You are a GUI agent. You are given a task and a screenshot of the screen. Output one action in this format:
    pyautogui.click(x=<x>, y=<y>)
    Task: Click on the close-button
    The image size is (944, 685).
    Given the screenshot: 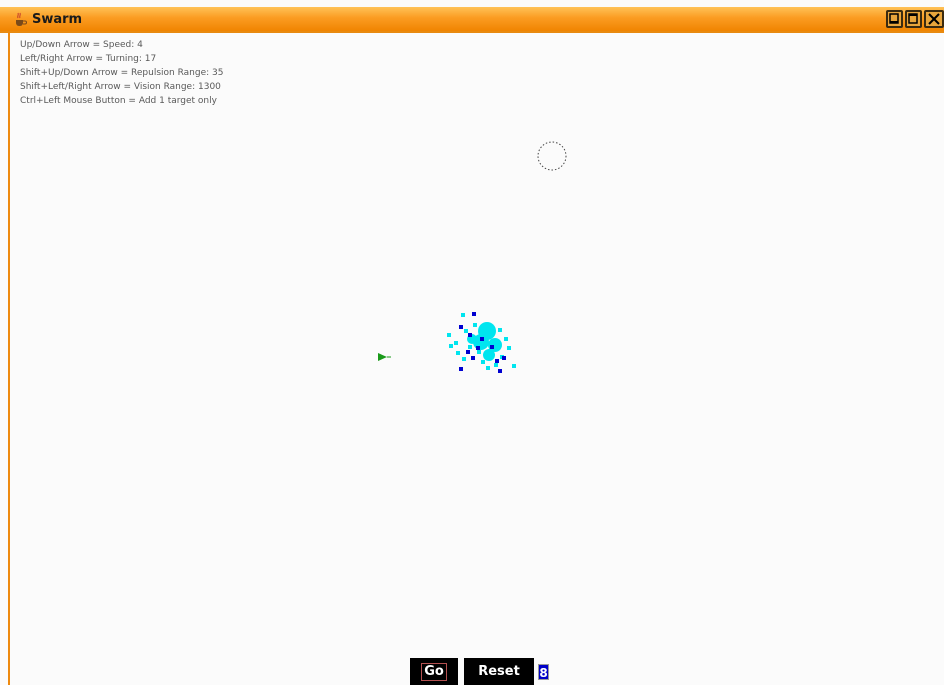 What is the action you would take?
    pyautogui.click(x=934, y=19)
    